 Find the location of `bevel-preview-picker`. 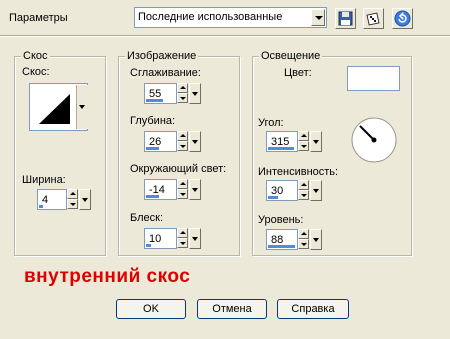

bevel-preview-picker is located at coordinates (58, 107).